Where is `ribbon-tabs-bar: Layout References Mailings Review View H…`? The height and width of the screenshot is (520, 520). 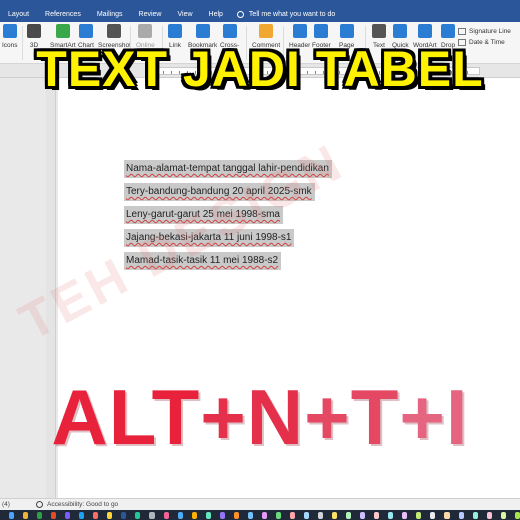 ribbon-tabs-bar: Layout References Mailings Review View H… is located at coordinates (260, 11).